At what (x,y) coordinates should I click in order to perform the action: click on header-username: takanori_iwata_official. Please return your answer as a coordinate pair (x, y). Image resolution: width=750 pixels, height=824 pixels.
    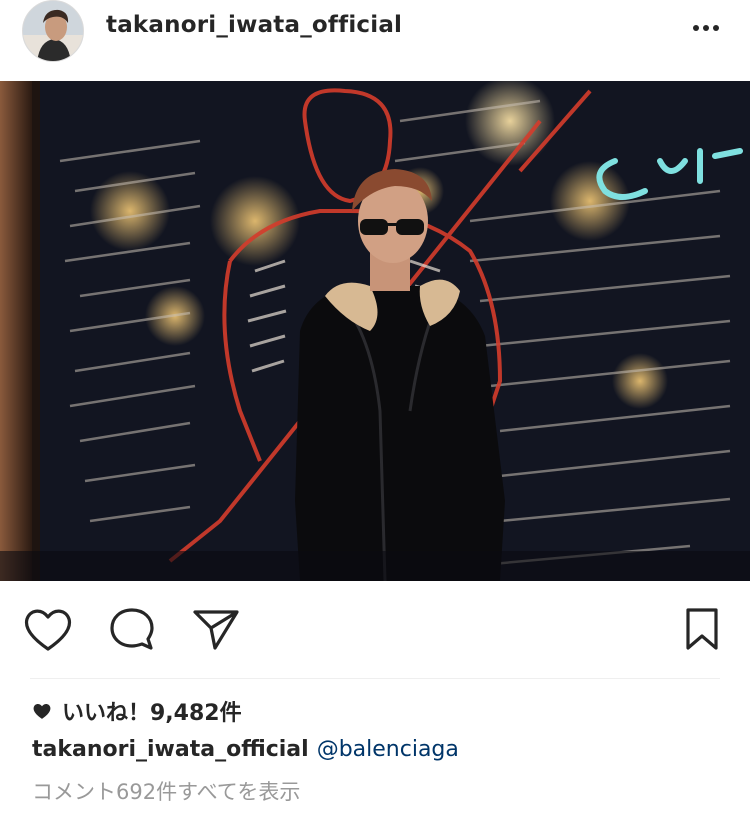
    Looking at the image, I should click on (254, 25).